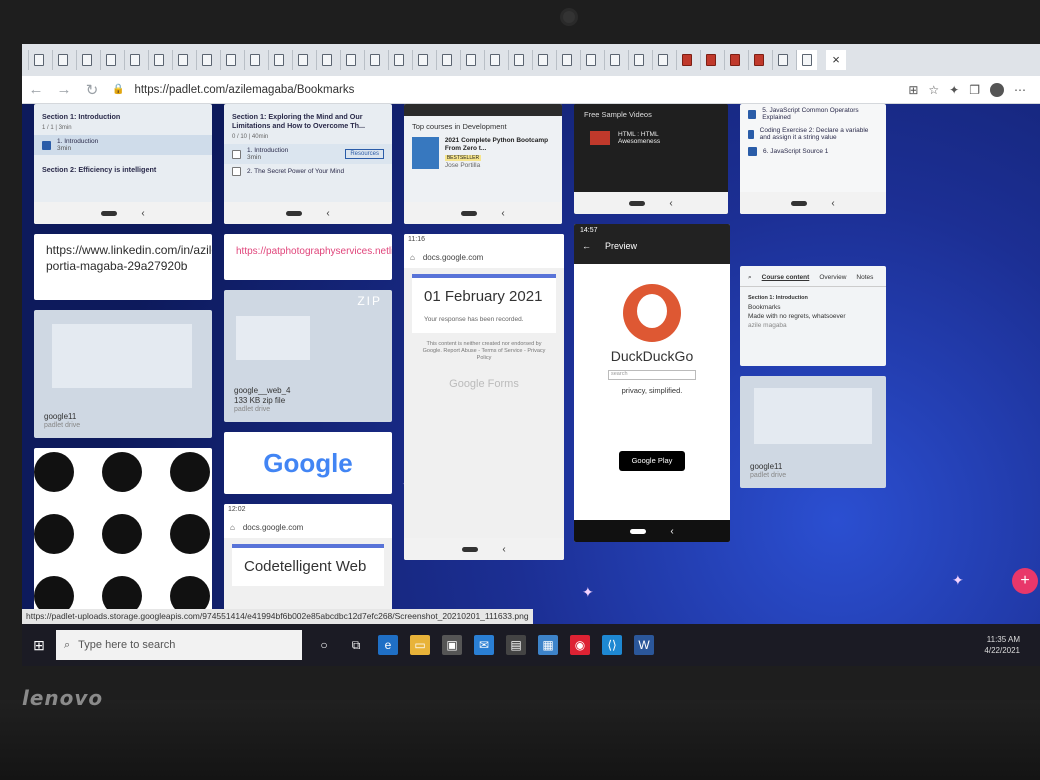 The image size is (1040, 780). What do you see at coordinates (420, 645) in the screenshot?
I see `file-explorer-icon: ▭` at bounding box center [420, 645].